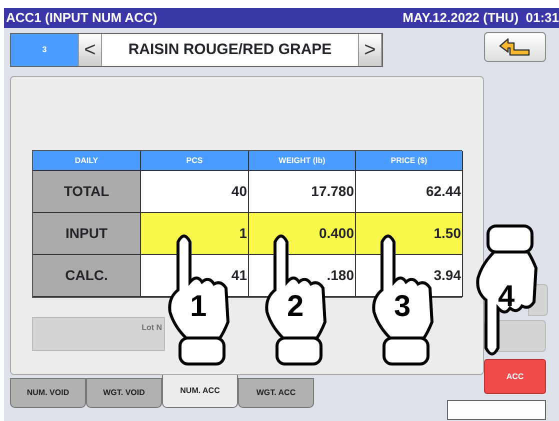 The width and height of the screenshot is (559, 421). What do you see at coordinates (195, 192) in the screenshot?
I see `table-cell: 40` at bounding box center [195, 192].